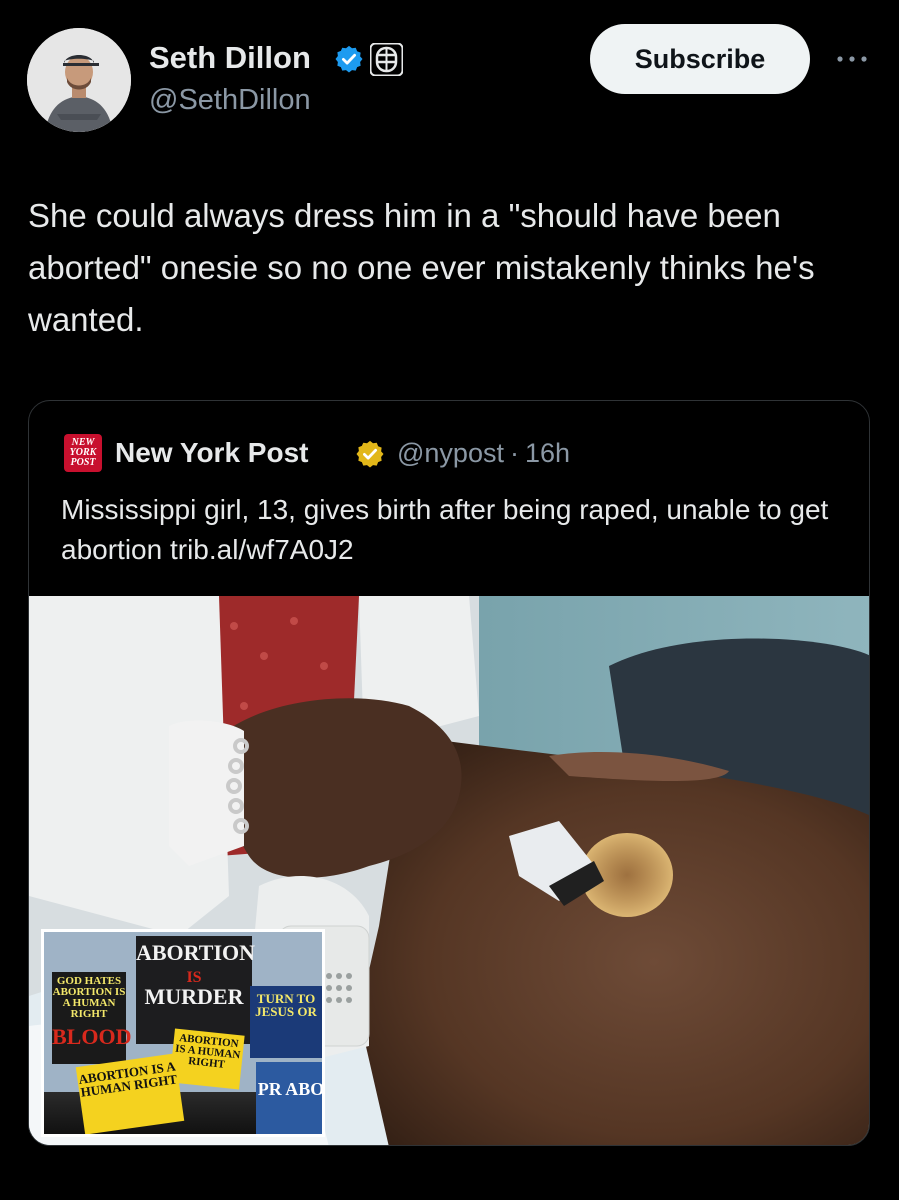 The image size is (899, 1200). I want to click on author-name: Seth Dillon, so click(230, 58).